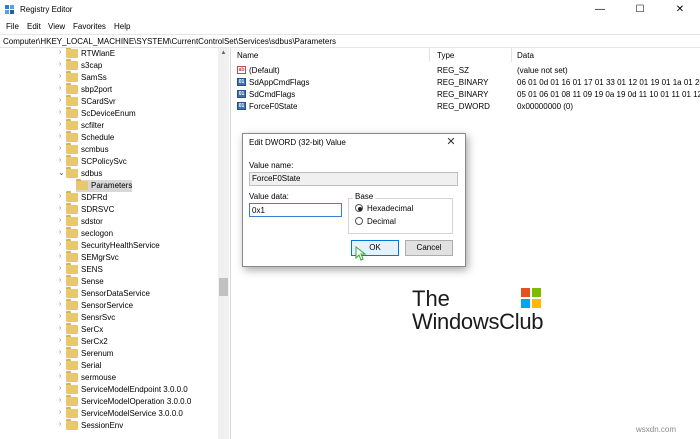 The image size is (700, 439). I want to click on tree-scrollbar: ▲, so click(223, 243).